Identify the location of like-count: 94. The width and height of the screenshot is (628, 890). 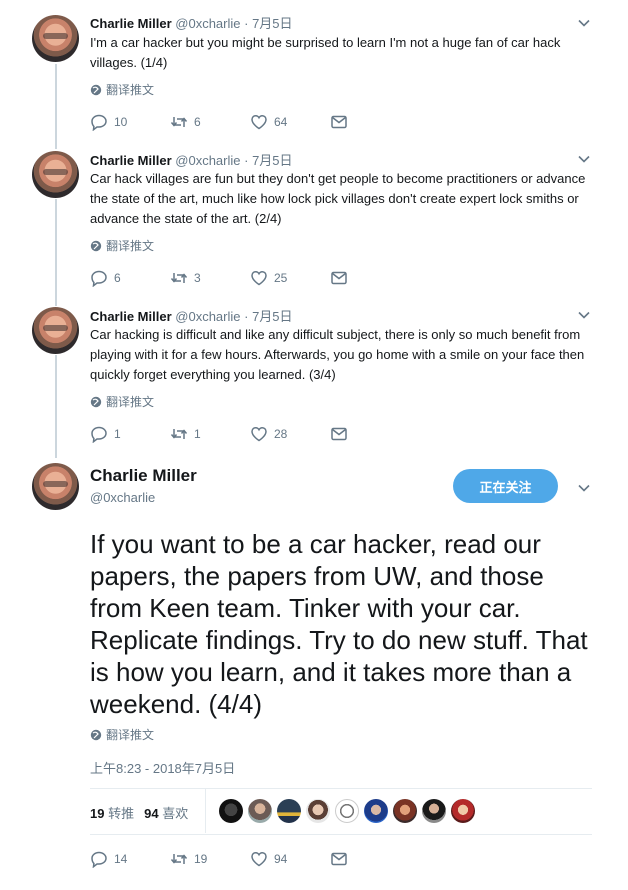
(281, 859).